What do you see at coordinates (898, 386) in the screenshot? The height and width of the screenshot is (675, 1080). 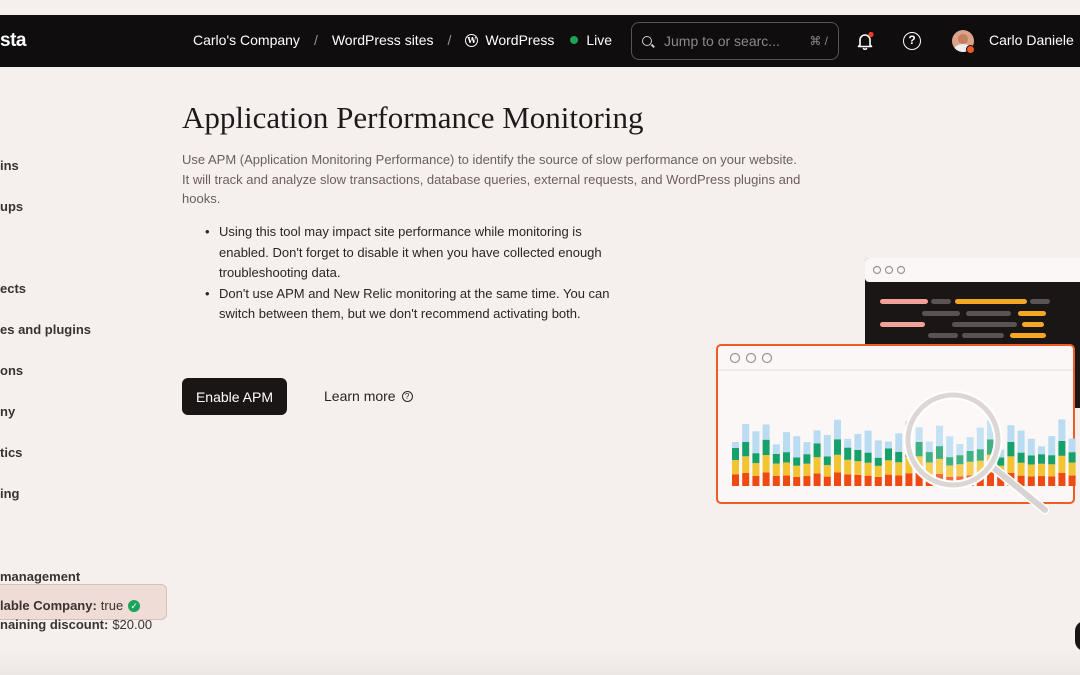 I see `apm-illustration` at bounding box center [898, 386].